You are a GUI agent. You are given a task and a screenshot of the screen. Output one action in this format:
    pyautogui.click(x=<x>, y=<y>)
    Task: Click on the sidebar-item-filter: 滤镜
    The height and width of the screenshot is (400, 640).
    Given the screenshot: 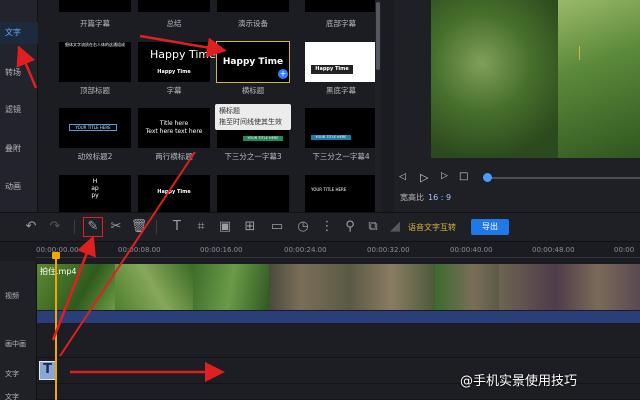 What is the action you would take?
    pyautogui.click(x=19, y=109)
    